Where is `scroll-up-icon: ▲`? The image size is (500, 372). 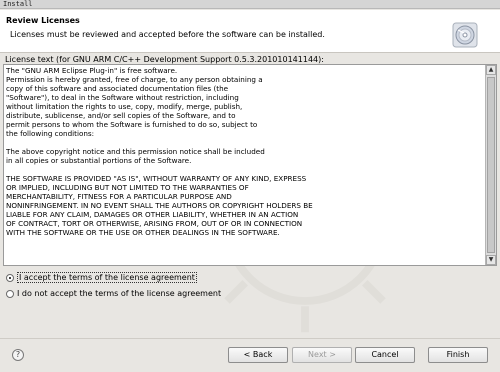
scroll-up-icon: ▲ is located at coordinates (491, 70).